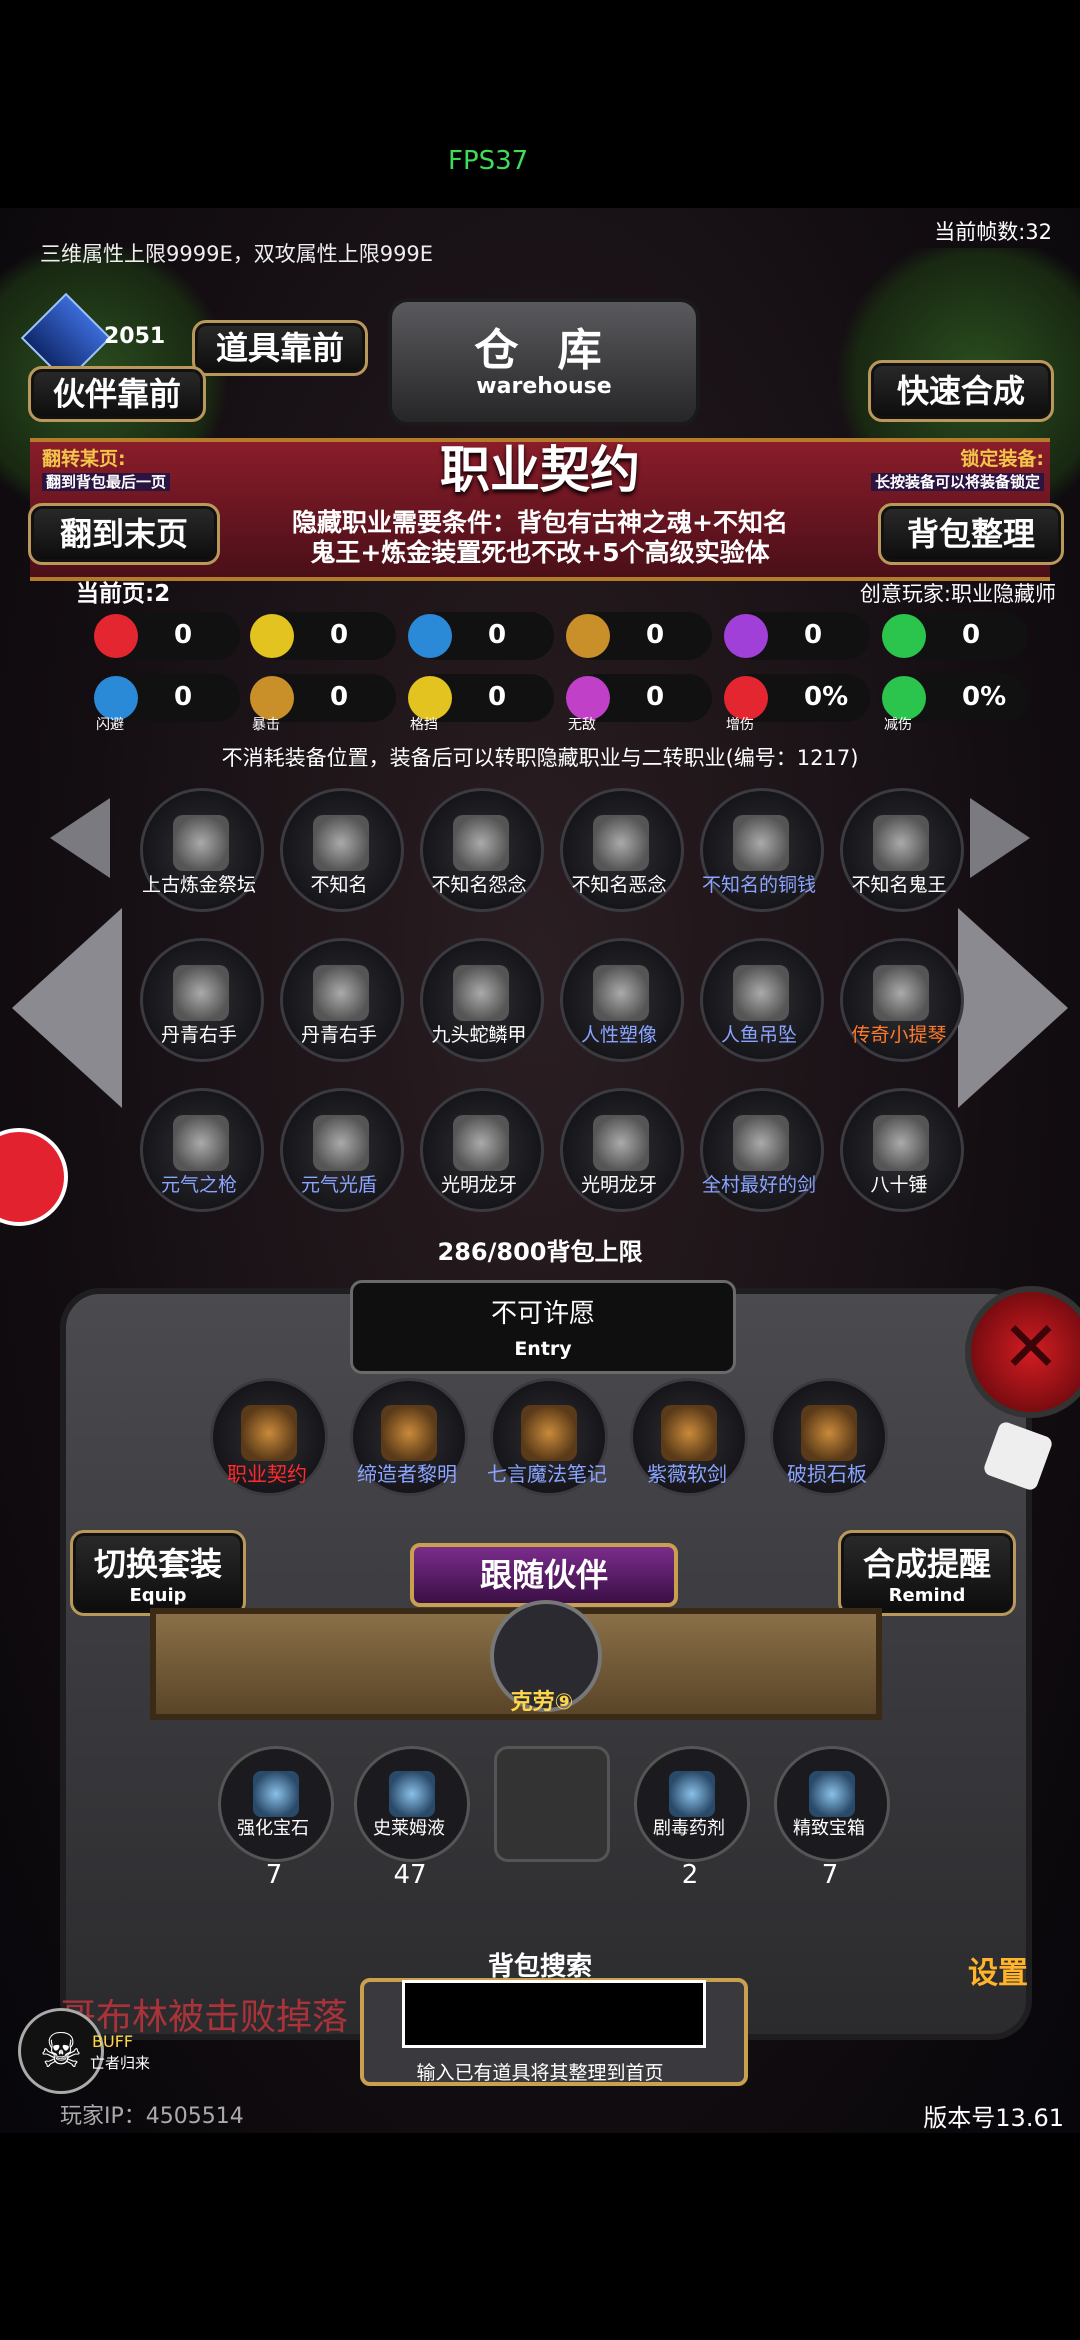 Image resolution: width=1080 pixels, height=2340 pixels. What do you see at coordinates (430, 636) in the screenshot?
I see `armor-icon` at bounding box center [430, 636].